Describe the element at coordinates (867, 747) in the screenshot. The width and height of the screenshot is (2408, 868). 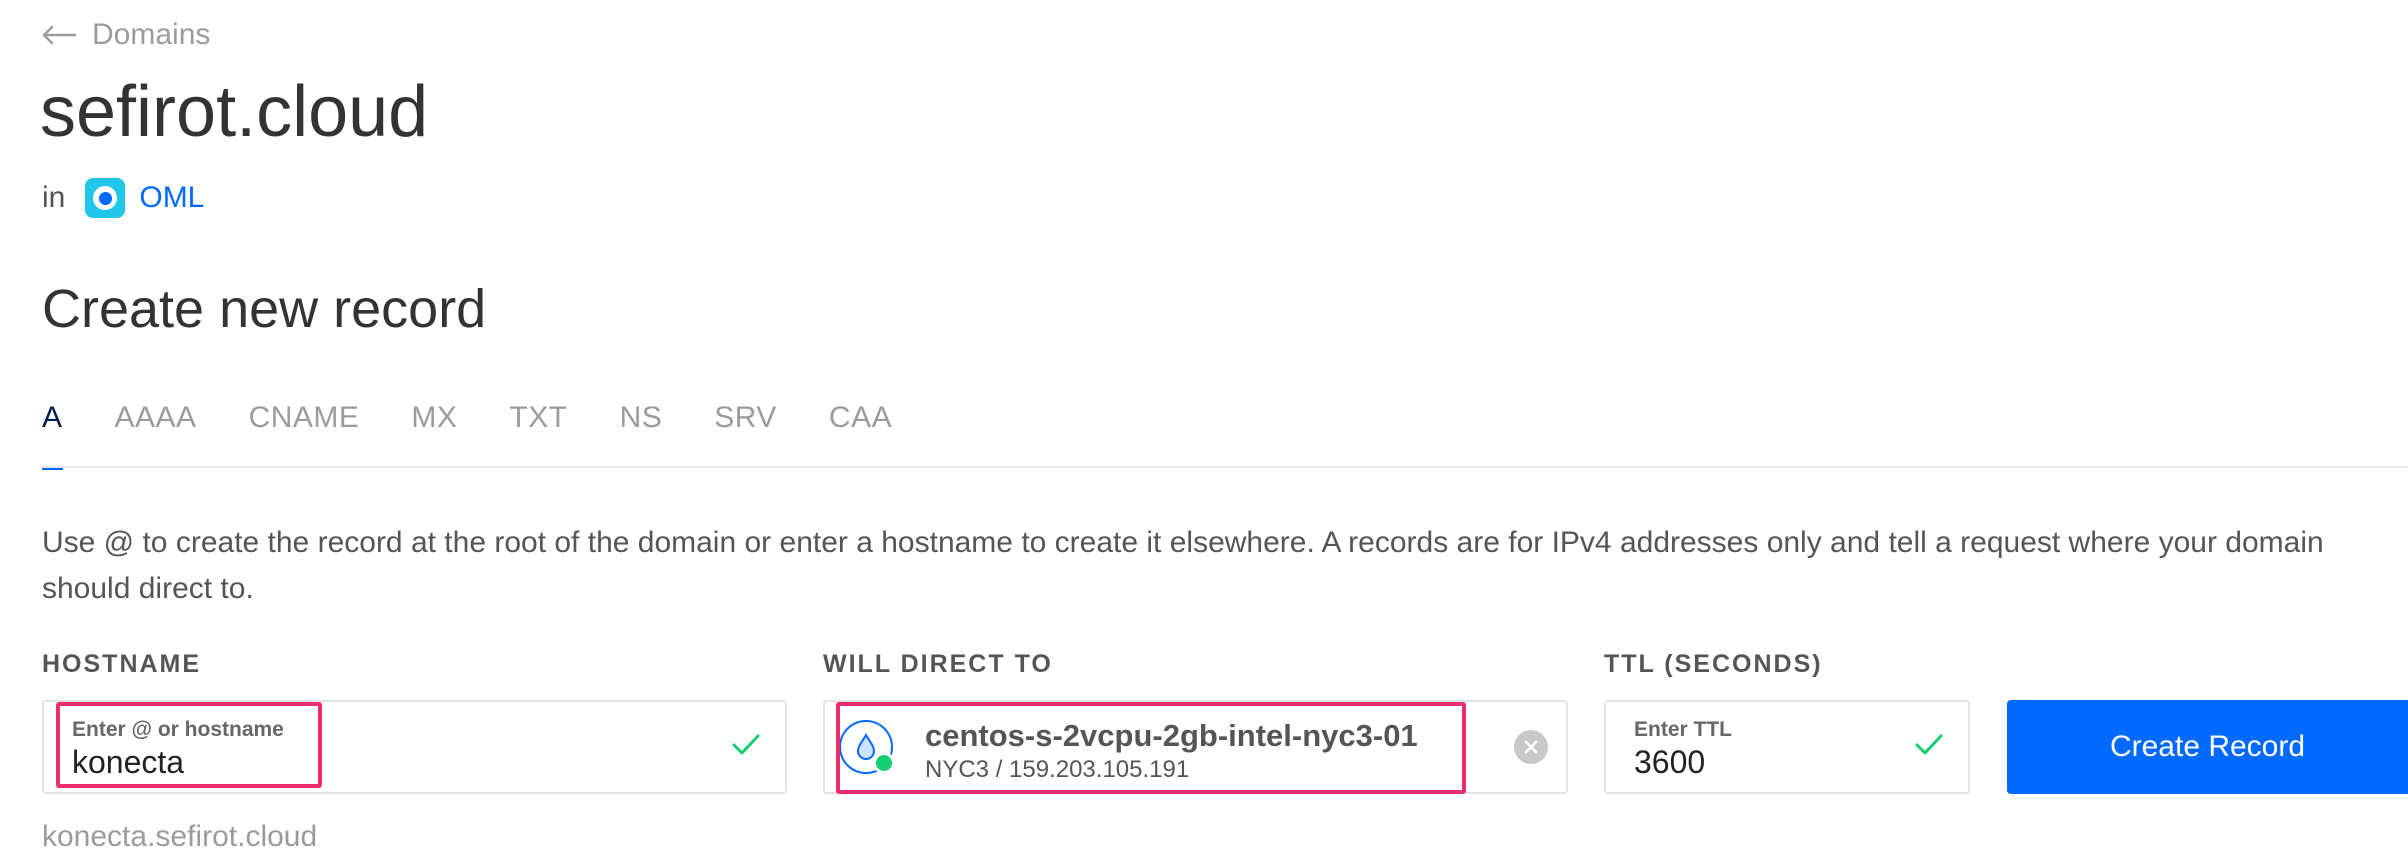
I see `droplet-icon` at that location.